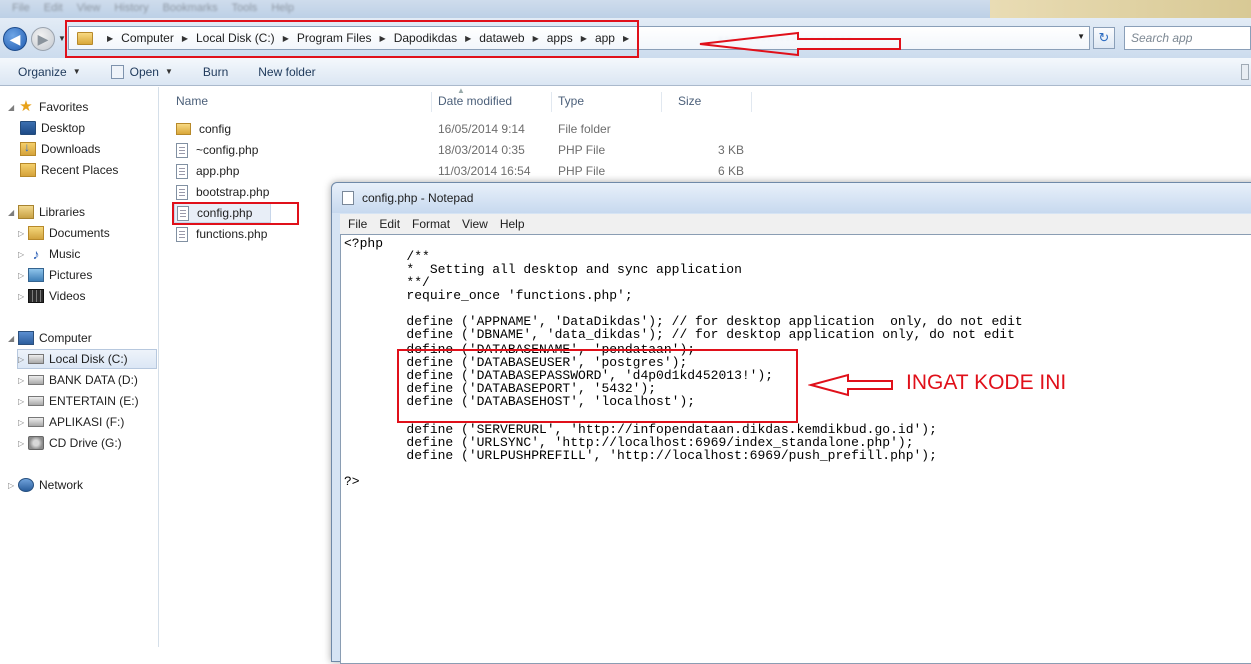 Image resolution: width=1251 pixels, height=664 pixels. I want to click on nav-cd-drive: ▷ CD Drive (G:), so click(70, 443).